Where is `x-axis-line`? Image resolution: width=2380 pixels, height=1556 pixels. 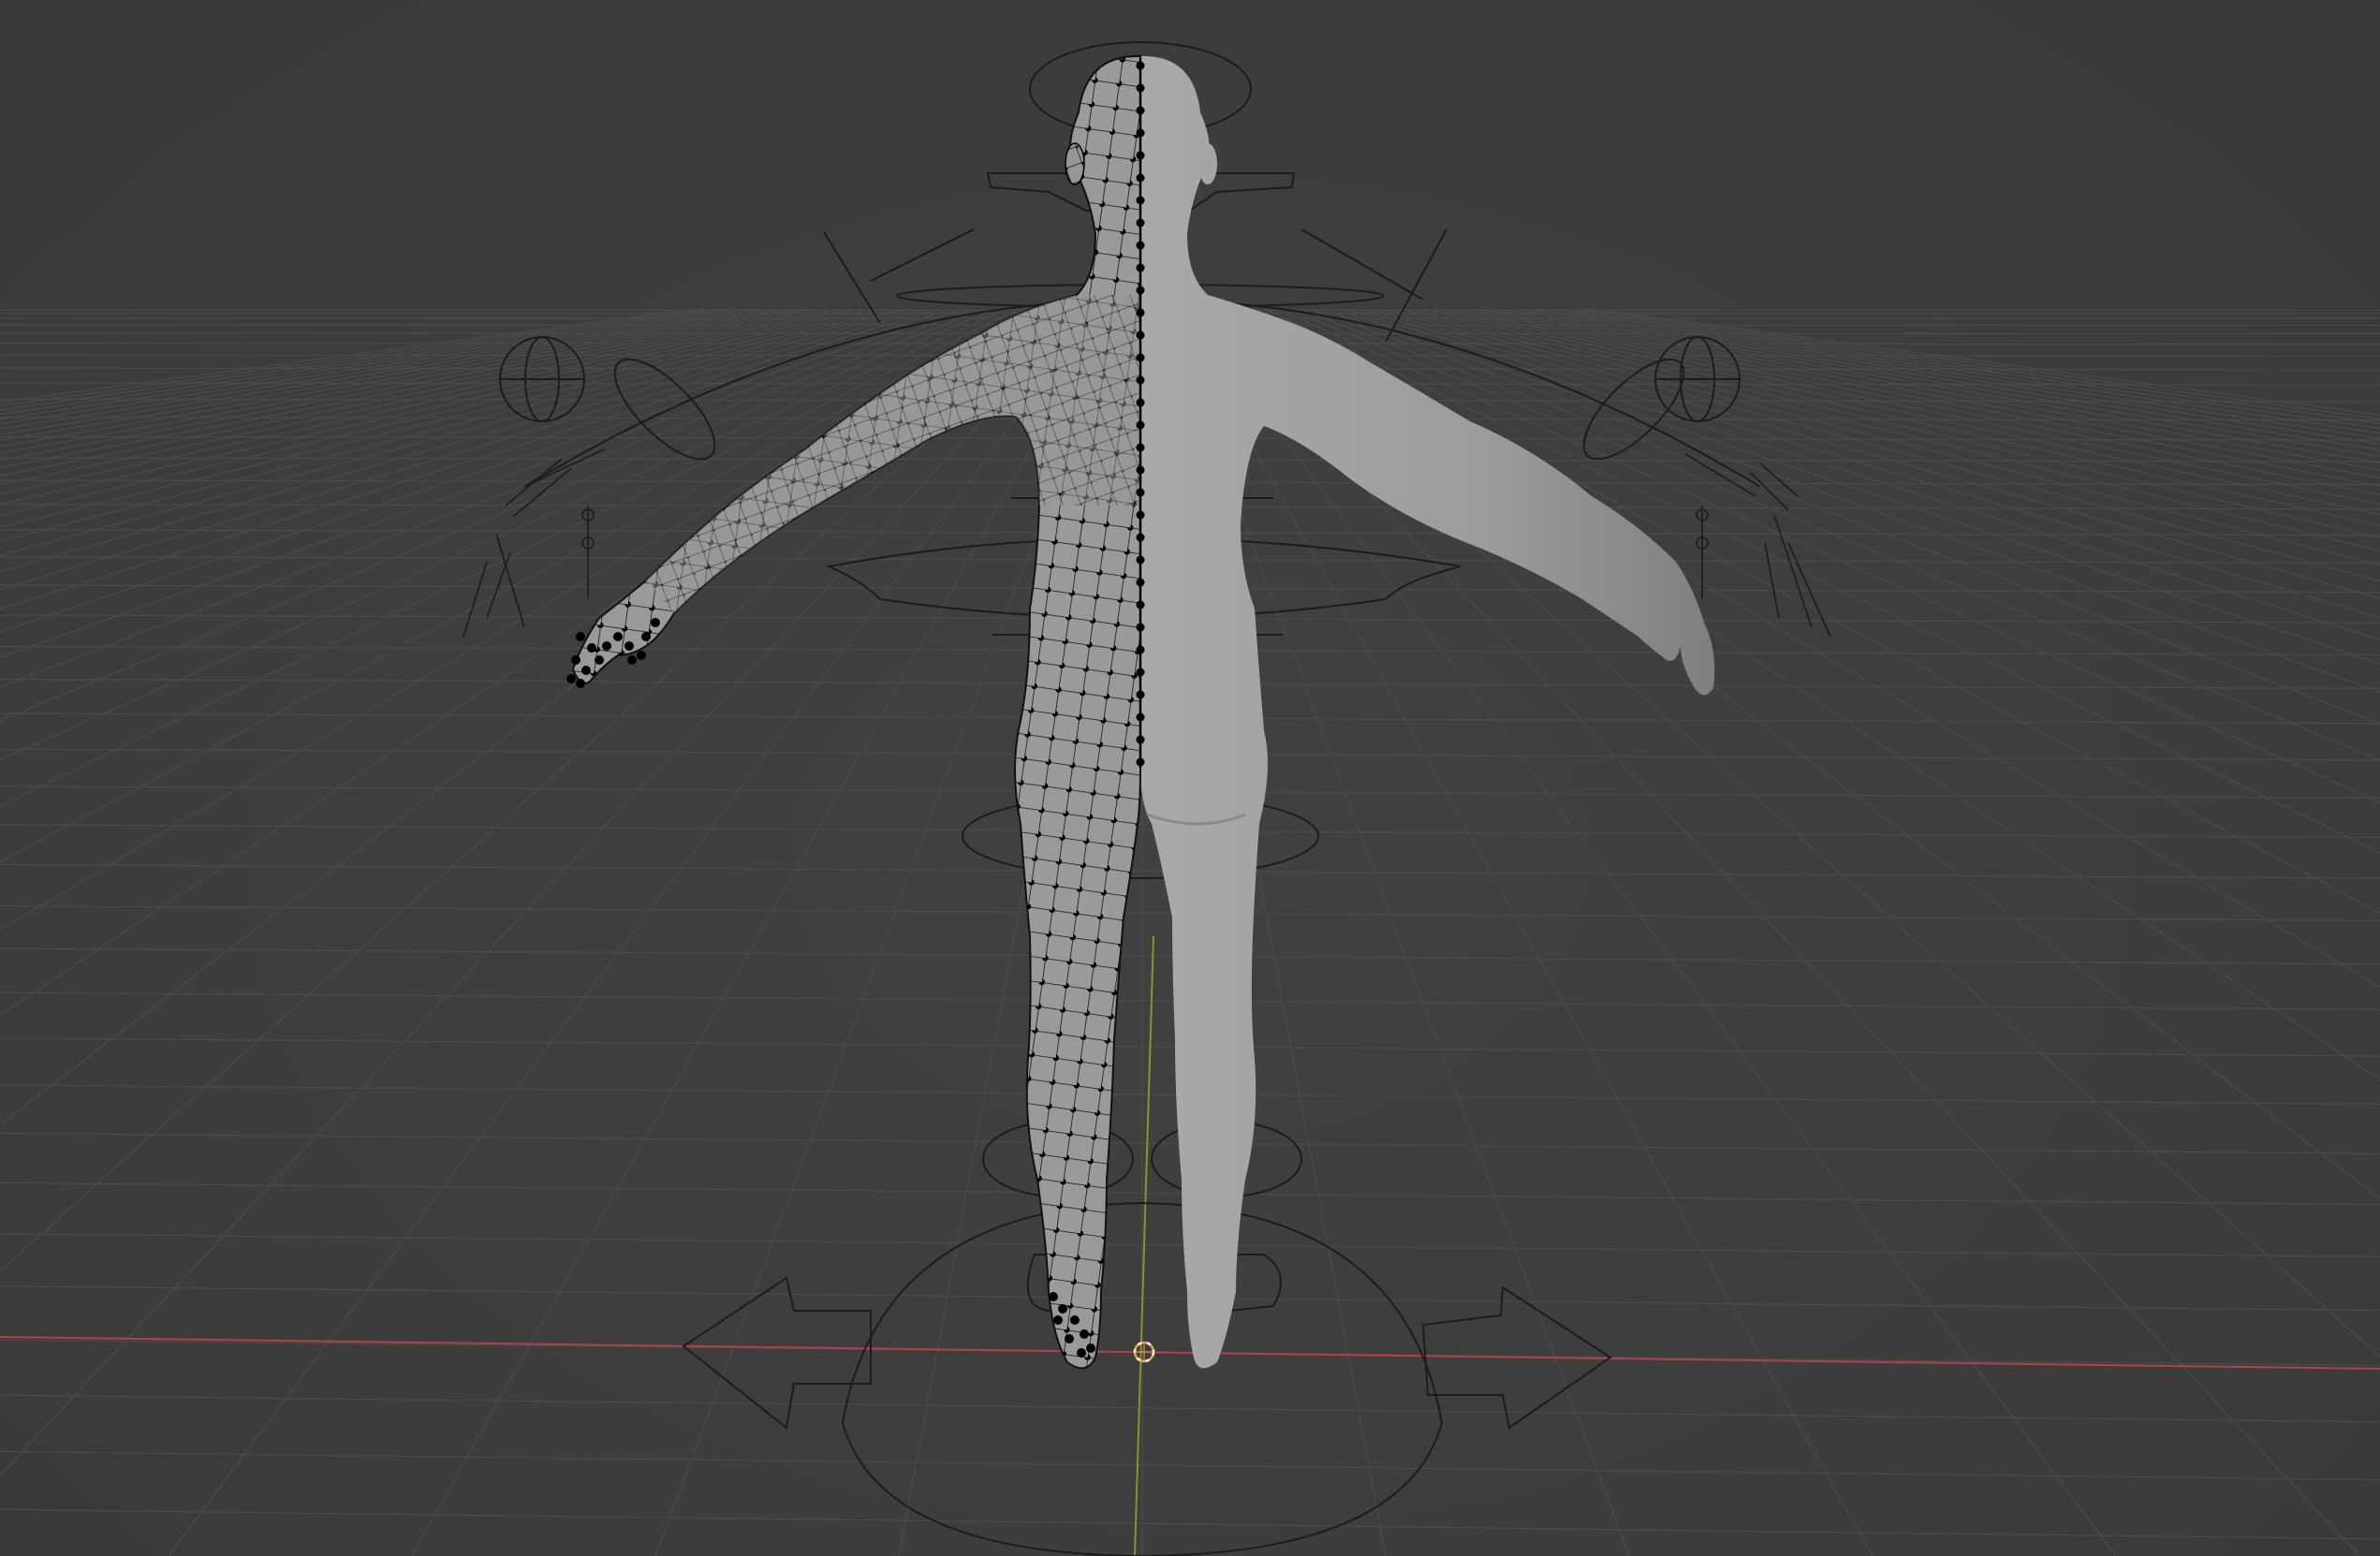
x-axis-line is located at coordinates (1190, 1353).